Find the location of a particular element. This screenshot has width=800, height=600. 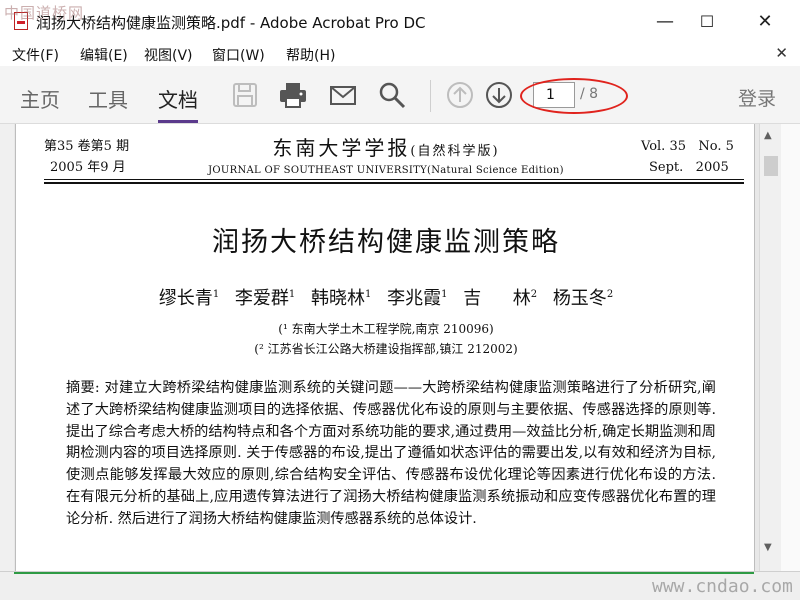

search-icon is located at coordinates (392, 95).